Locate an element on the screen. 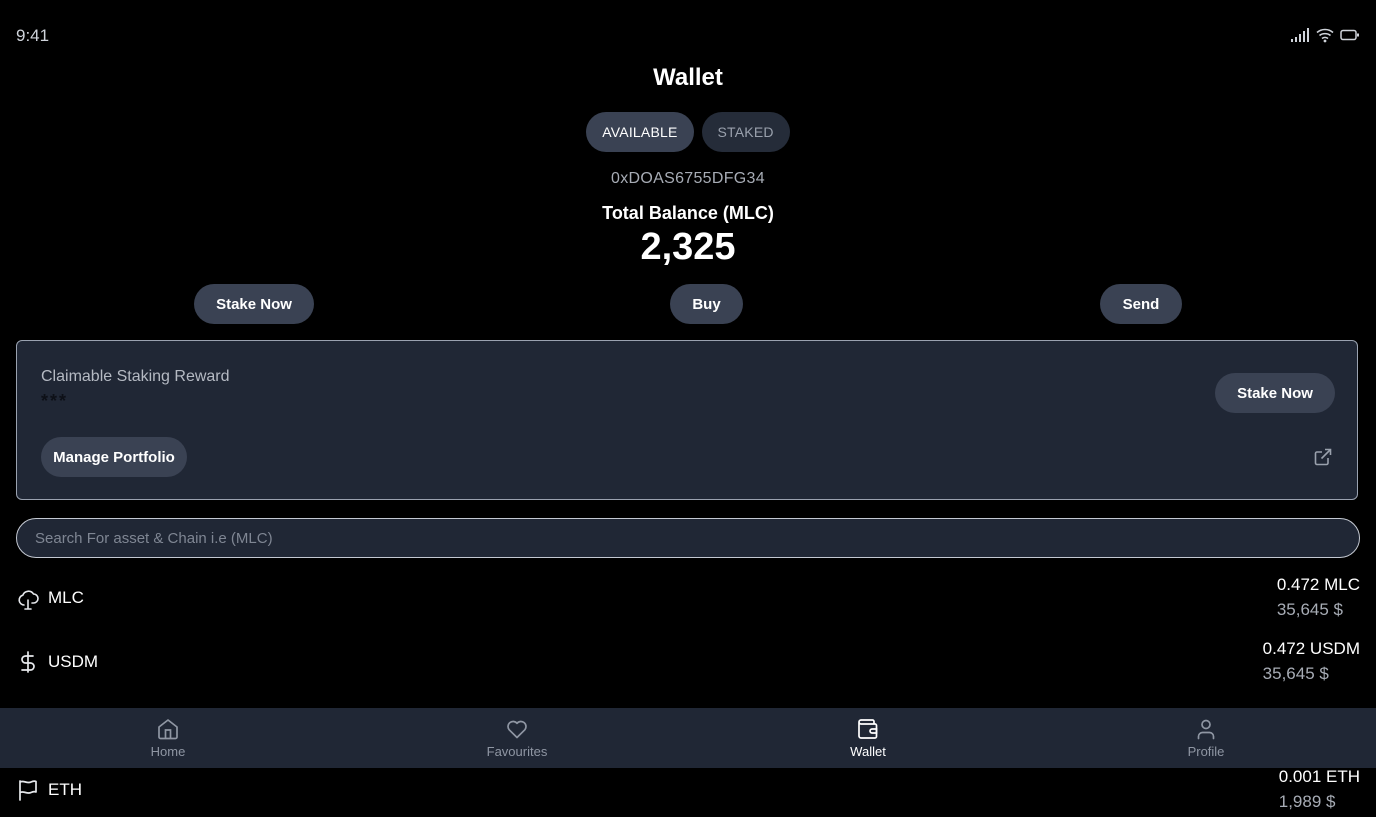 The image size is (1376, 817). reward-masked-value: *** is located at coordinates (55, 401).